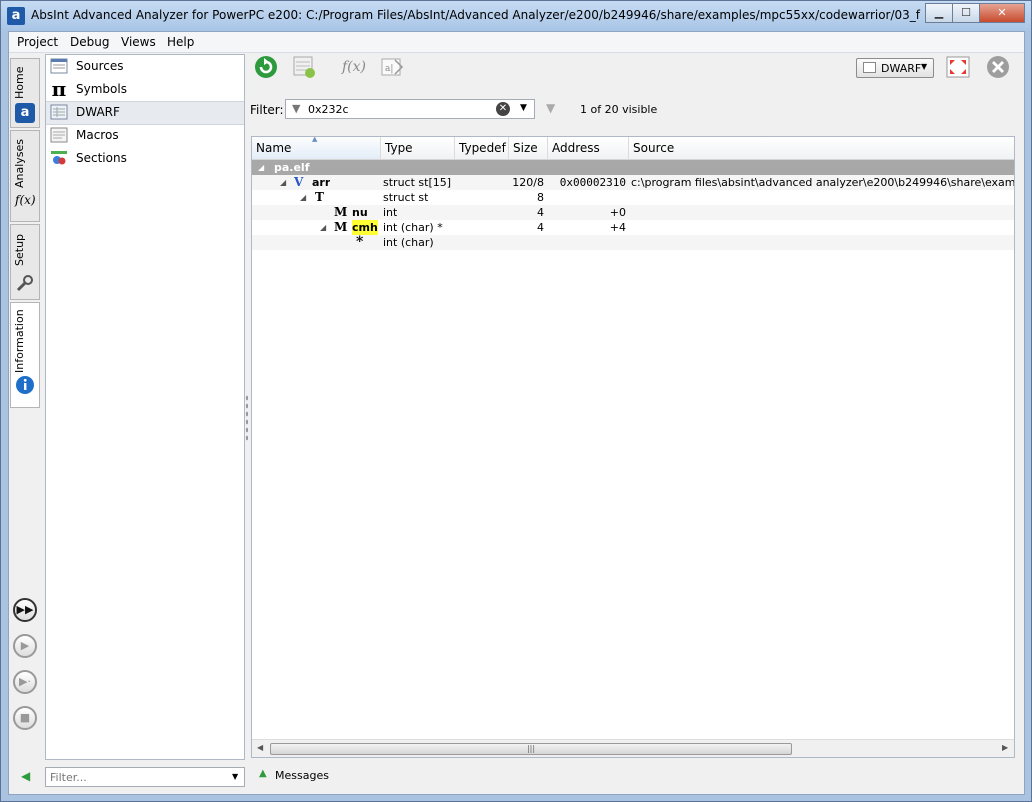 The image size is (1032, 802). What do you see at coordinates (633, 197) in the screenshot?
I see `table-row: ◢ T struct st 8` at bounding box center [633, 197].